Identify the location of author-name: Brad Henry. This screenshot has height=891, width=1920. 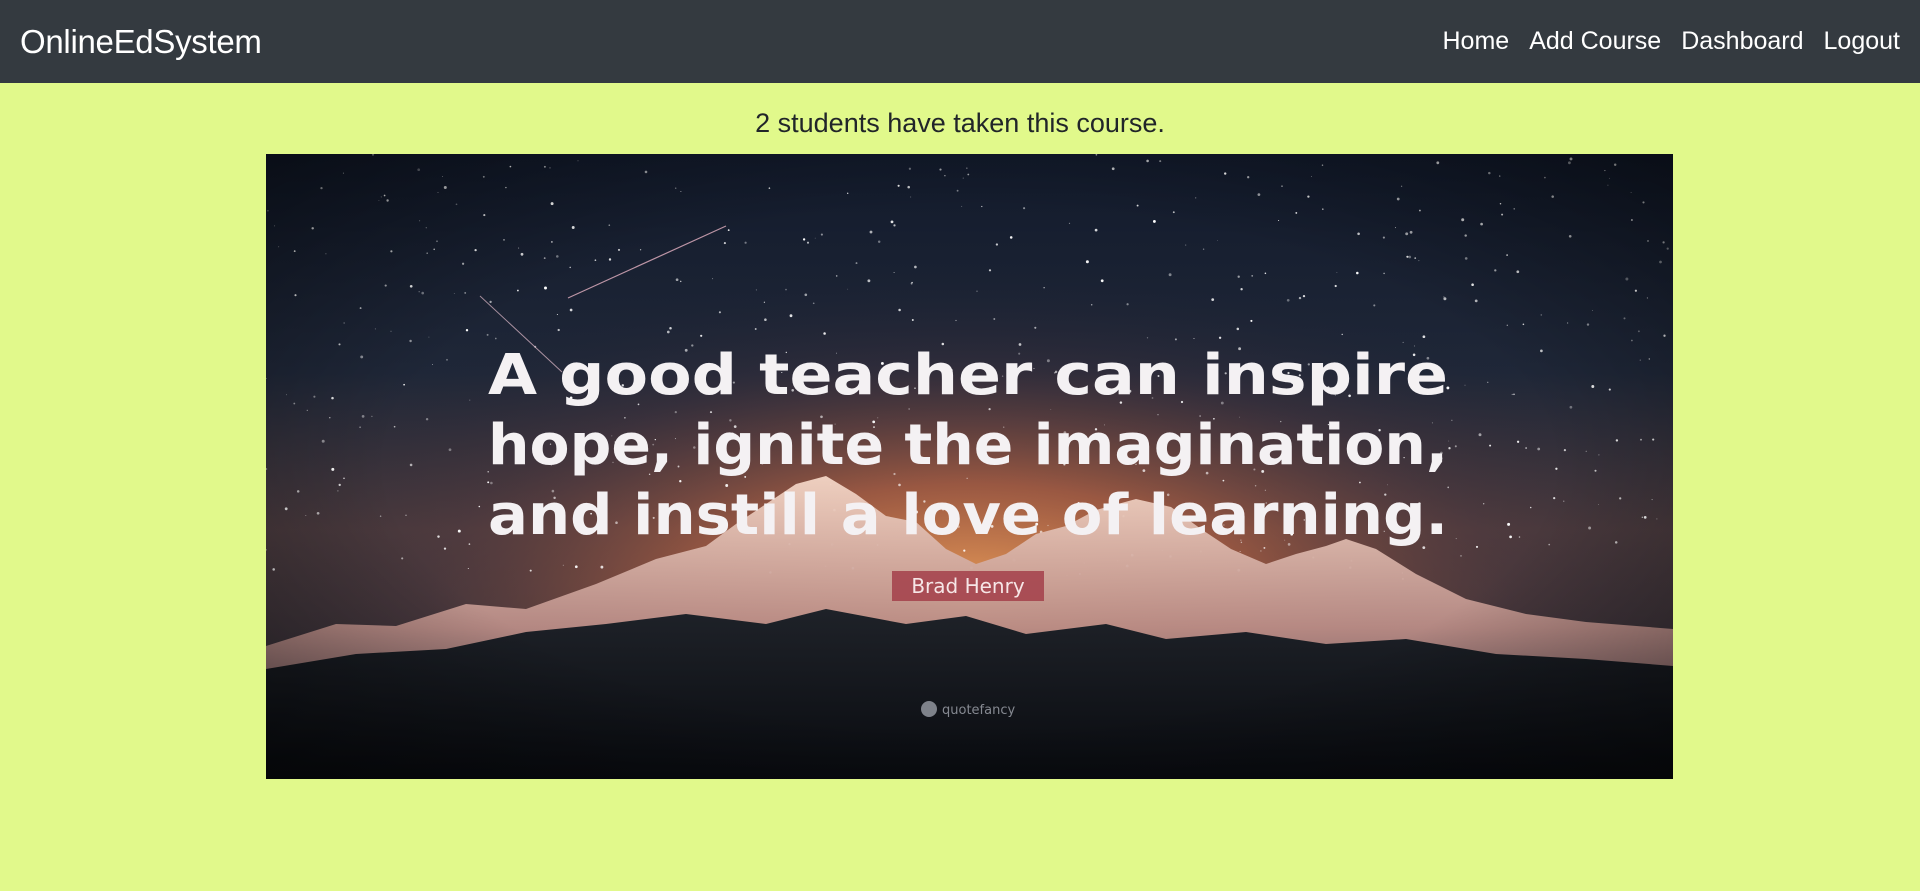
(967, 586).